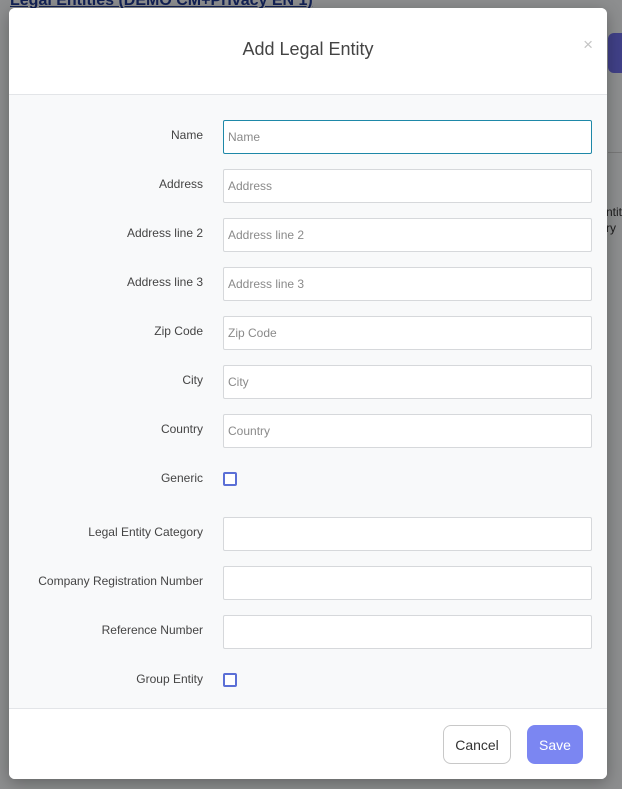 This screenshot has width=622, height=789. What do you see at coordinates (230, 479) in the screenshot?
I see `generic-checkbox` at bounding box center [230, 479].